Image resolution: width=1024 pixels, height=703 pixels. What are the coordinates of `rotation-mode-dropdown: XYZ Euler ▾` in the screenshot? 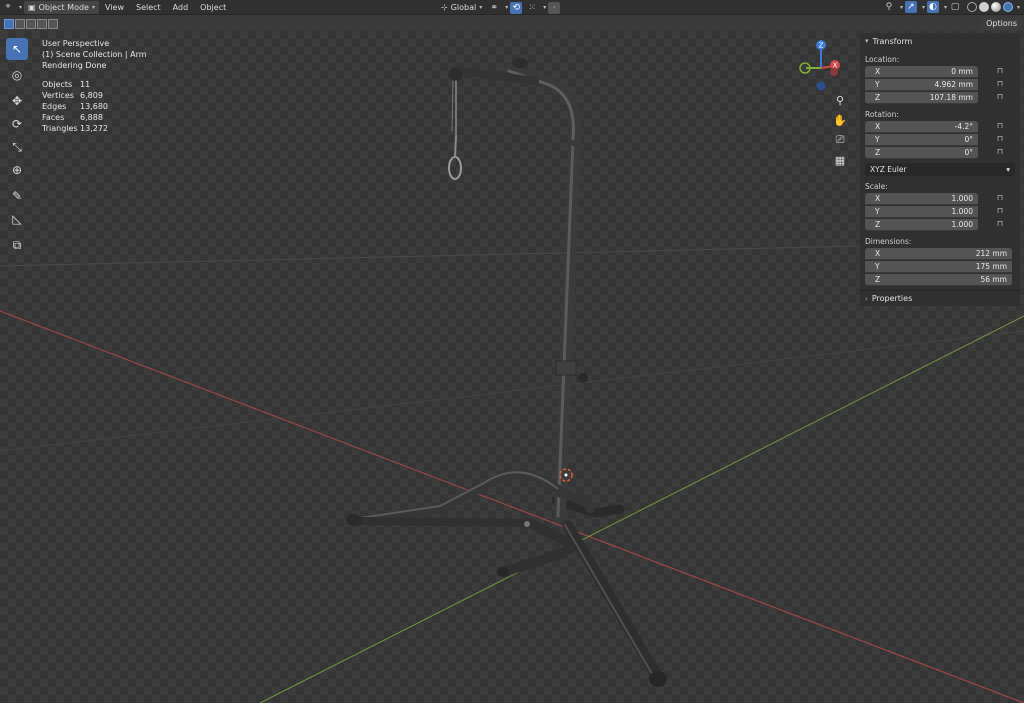 It's located at (940, 169).